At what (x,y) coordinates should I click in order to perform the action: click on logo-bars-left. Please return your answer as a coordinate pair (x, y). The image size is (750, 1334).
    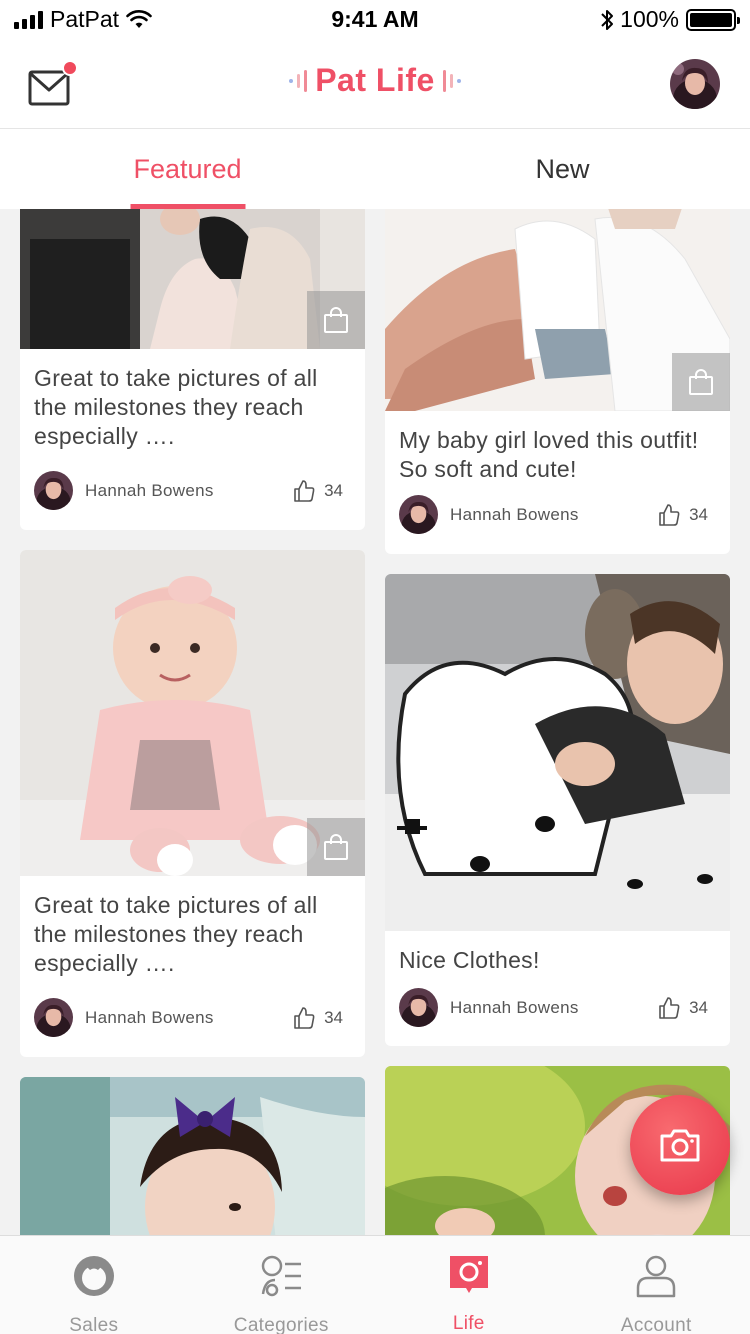
    Looking at the image, I should click on (298, 80).